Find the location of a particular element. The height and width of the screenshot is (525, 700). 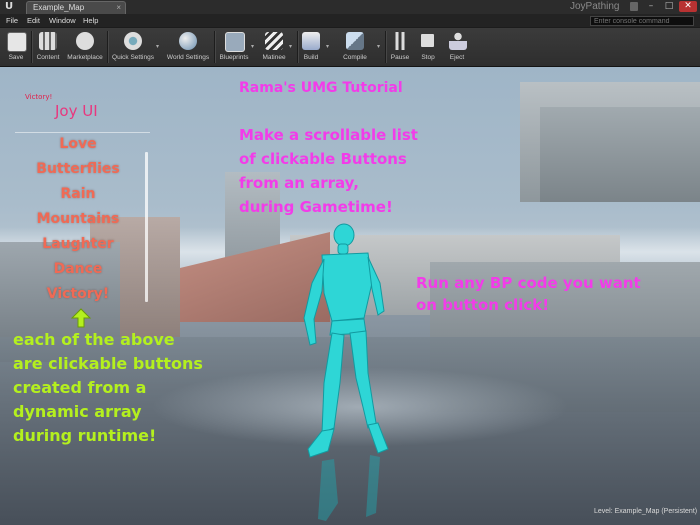

list-button-love: Love is located at coordinates (78, 144).